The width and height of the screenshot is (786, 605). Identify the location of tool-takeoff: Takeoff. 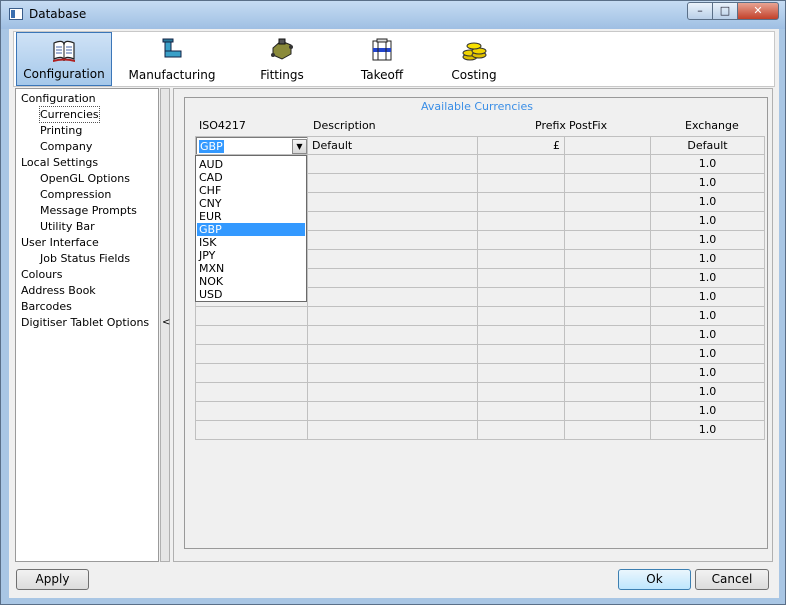
(382, 59).